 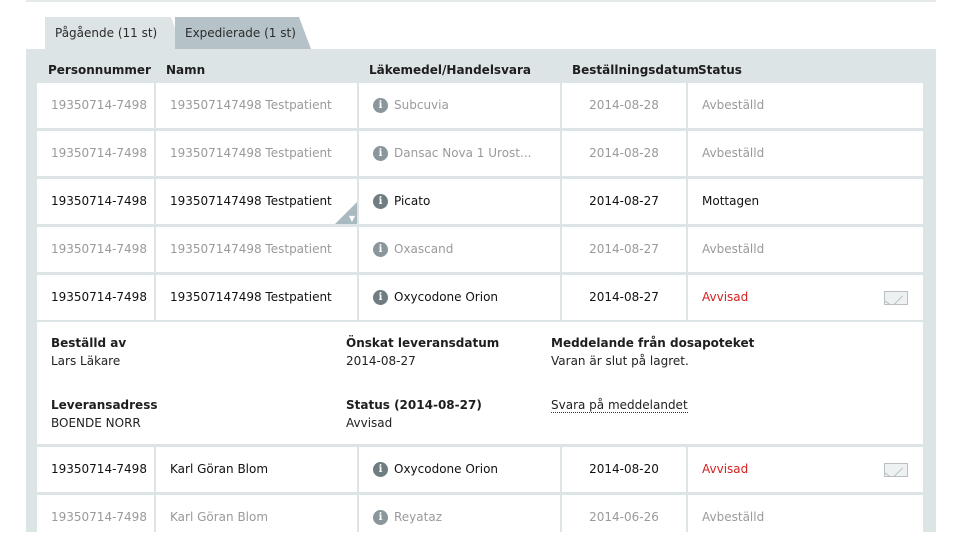 I want to click on reply-message-link: Svara på meddelandet, so click(x=619, y=405).